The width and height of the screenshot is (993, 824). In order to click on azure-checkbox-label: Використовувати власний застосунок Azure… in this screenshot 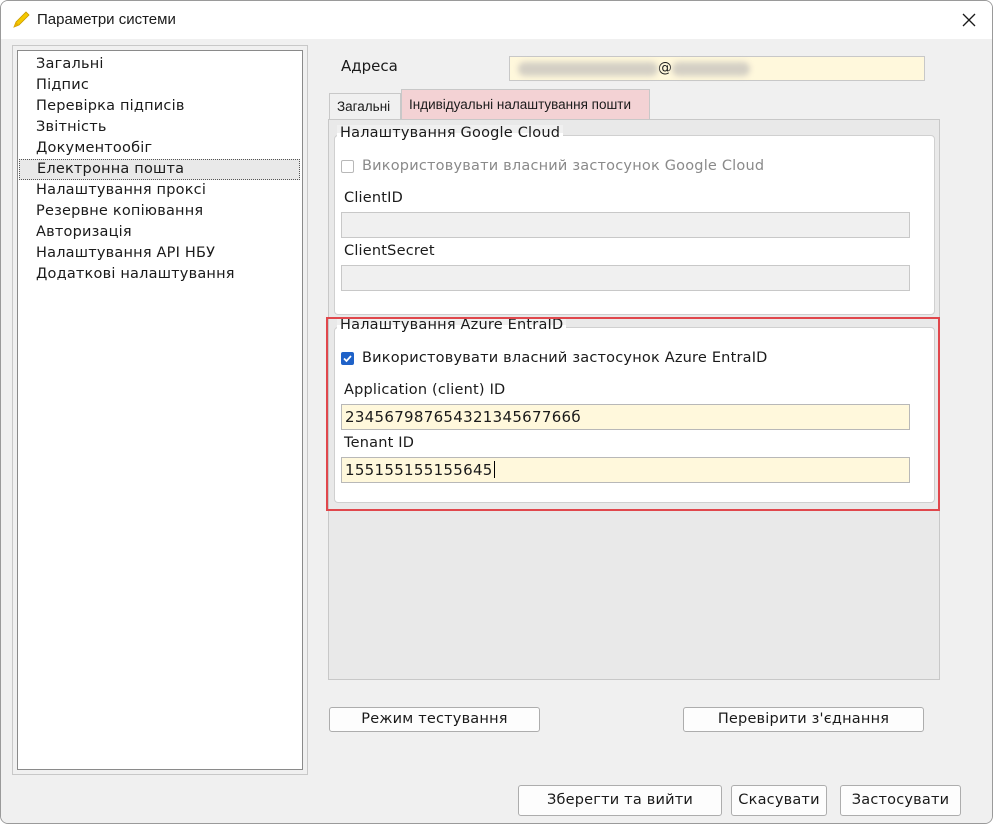, I will do `click(565, 358)`.